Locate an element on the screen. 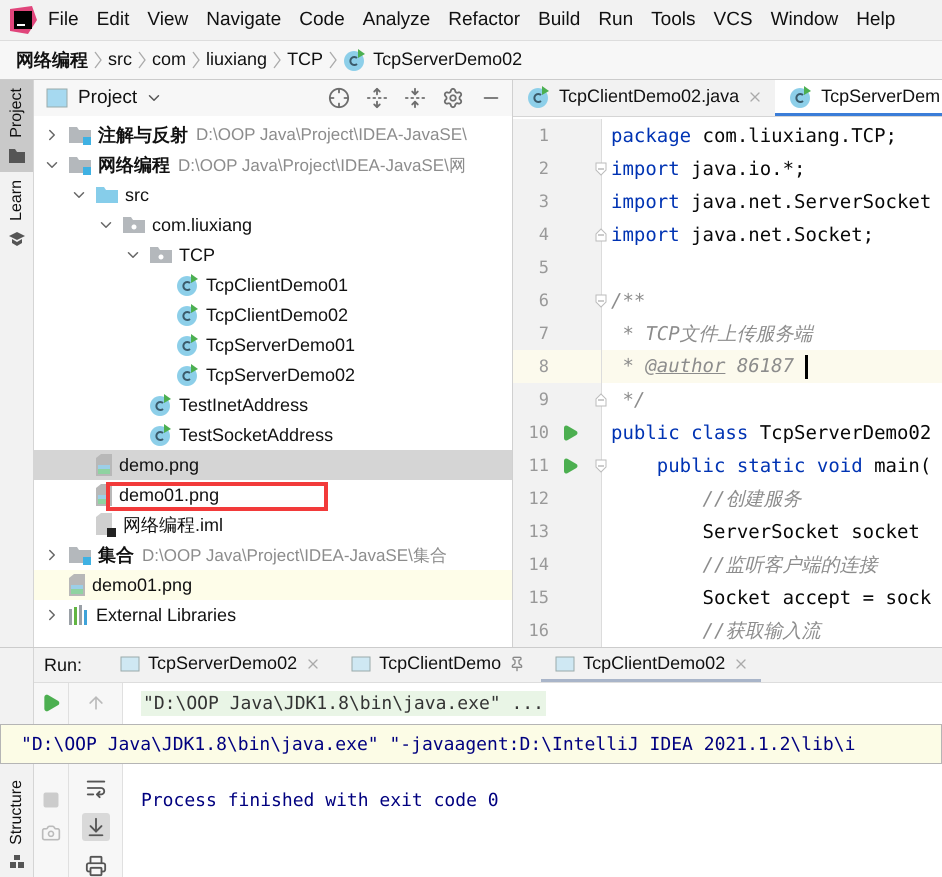  side-tab: Project is located at coordinates (16, 126).